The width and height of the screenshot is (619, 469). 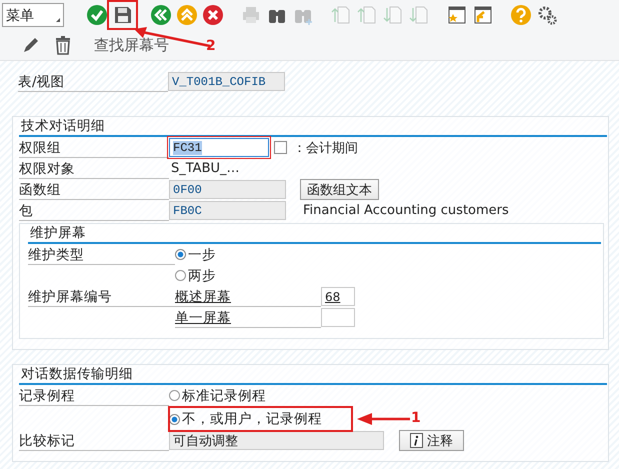 What do you see at coordinates (94, 168) in the screenshot?
I see `field-label: 权限对象` at bounding box center [94, 168].